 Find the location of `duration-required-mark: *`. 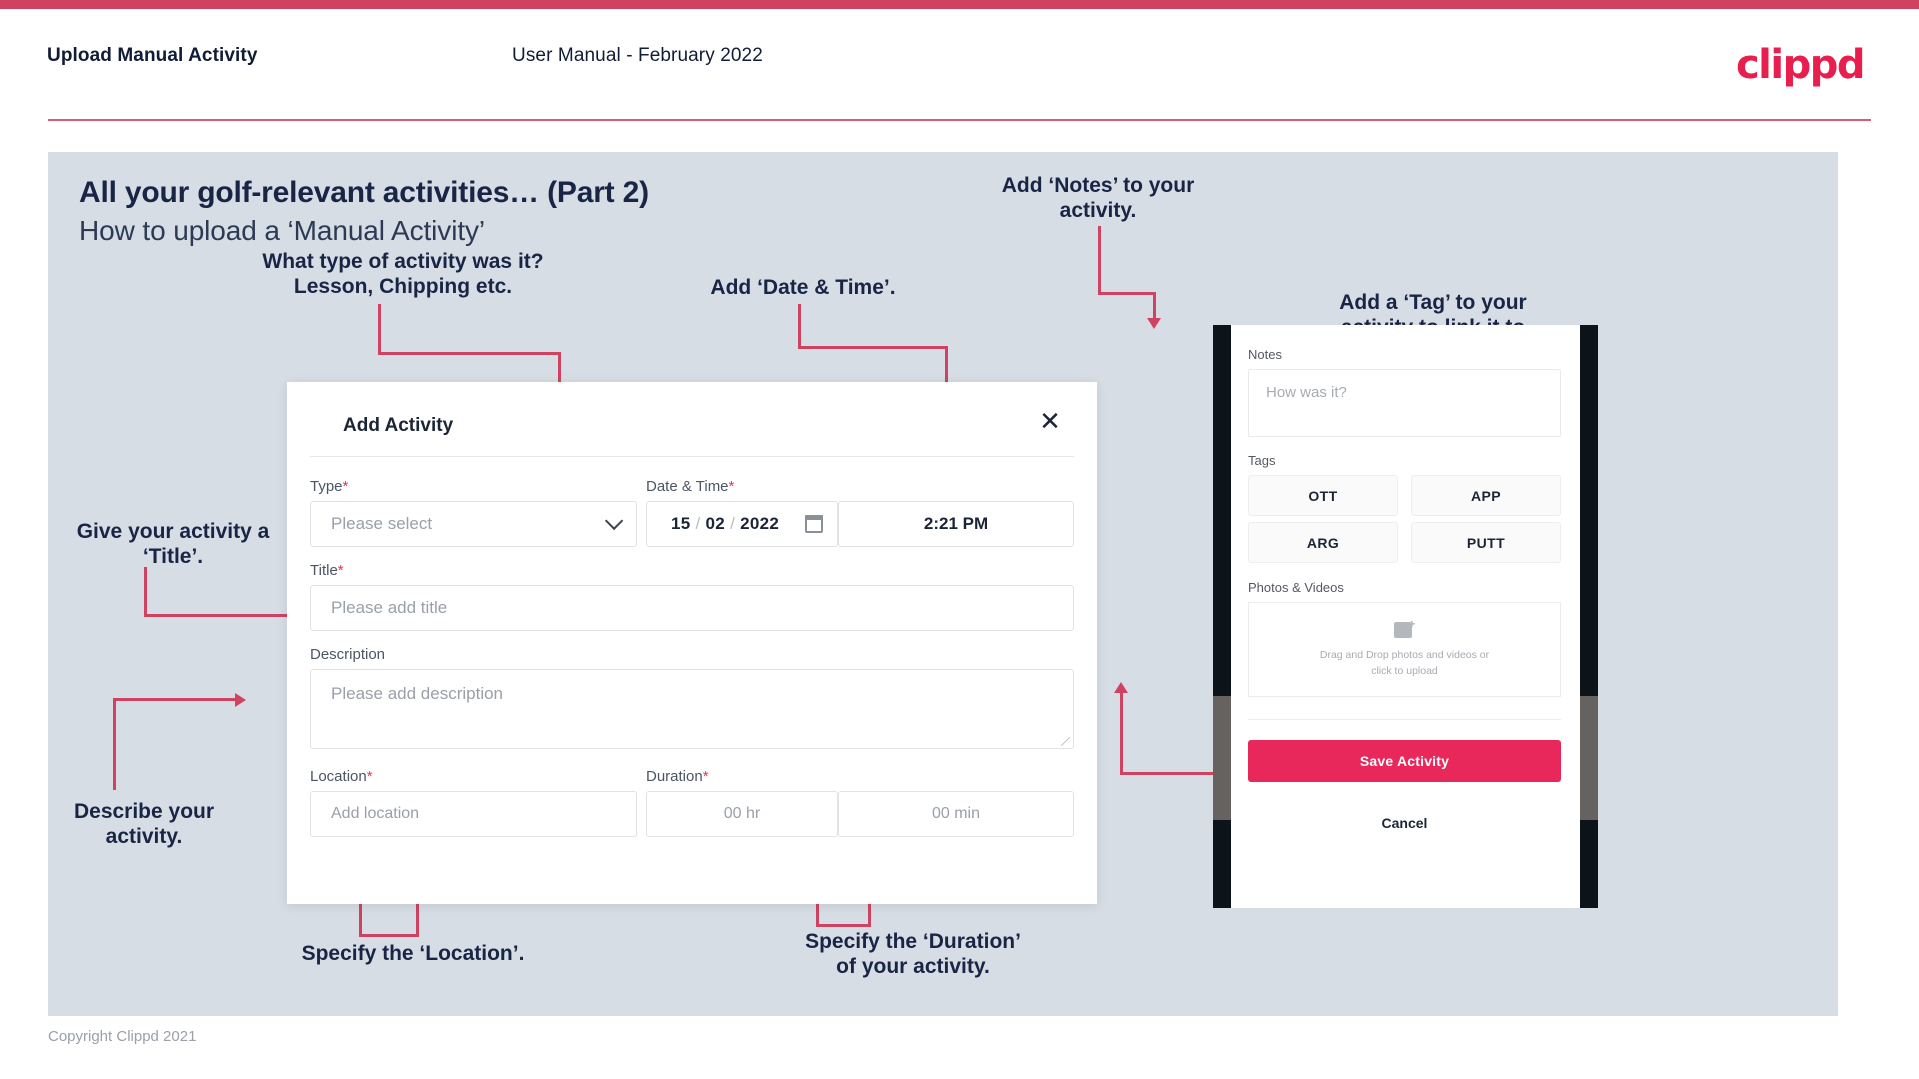

duration-required-mark: * is located at coordinates (705, 776).